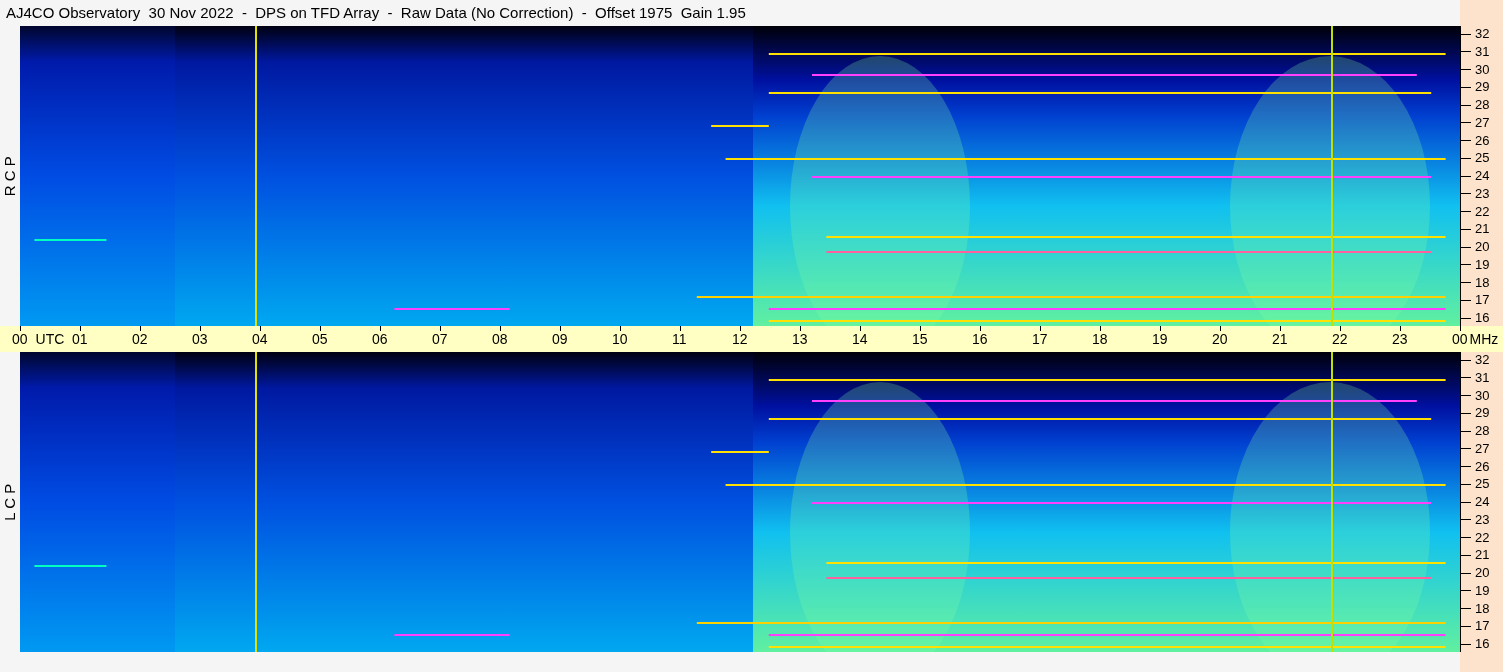 The image size is (1503, 672). What do you see at coordinates (440, 339) in the screenshot?
I see `time-tick-label: 07` at bounding box center [440, 339].